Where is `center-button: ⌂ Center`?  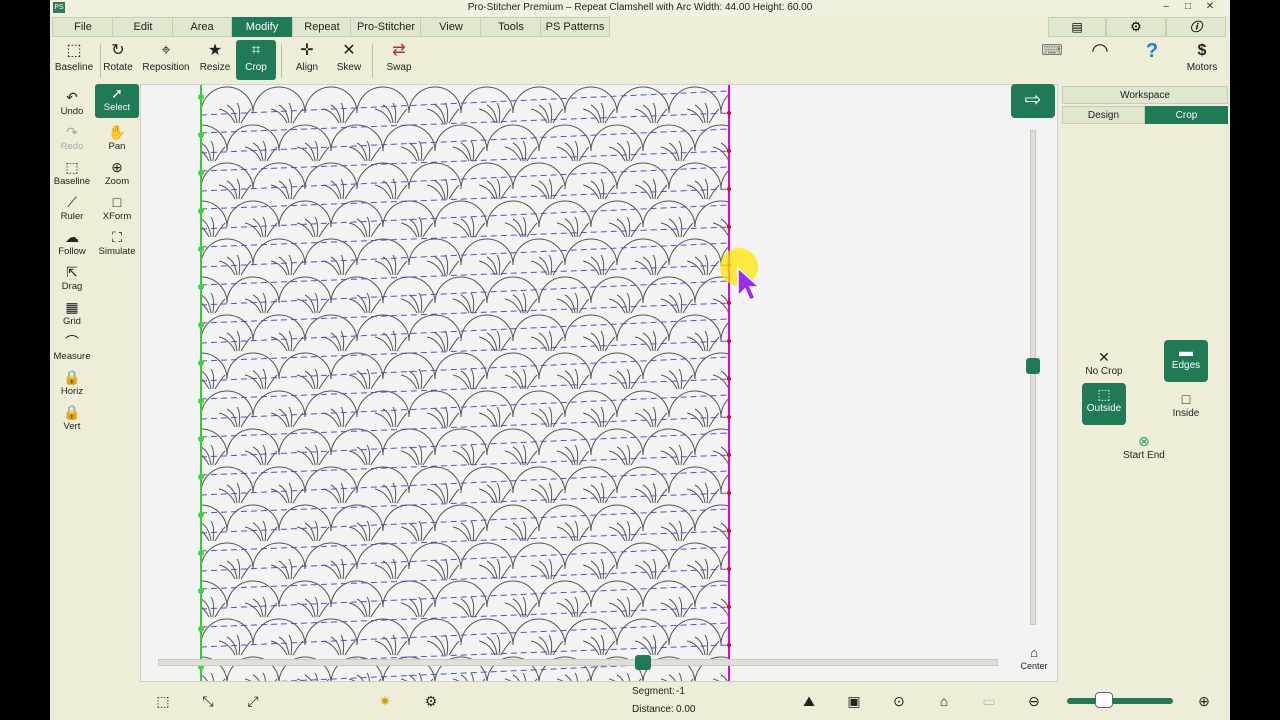
center-button: ⌂ Center is located at coordinates (1034, 660).